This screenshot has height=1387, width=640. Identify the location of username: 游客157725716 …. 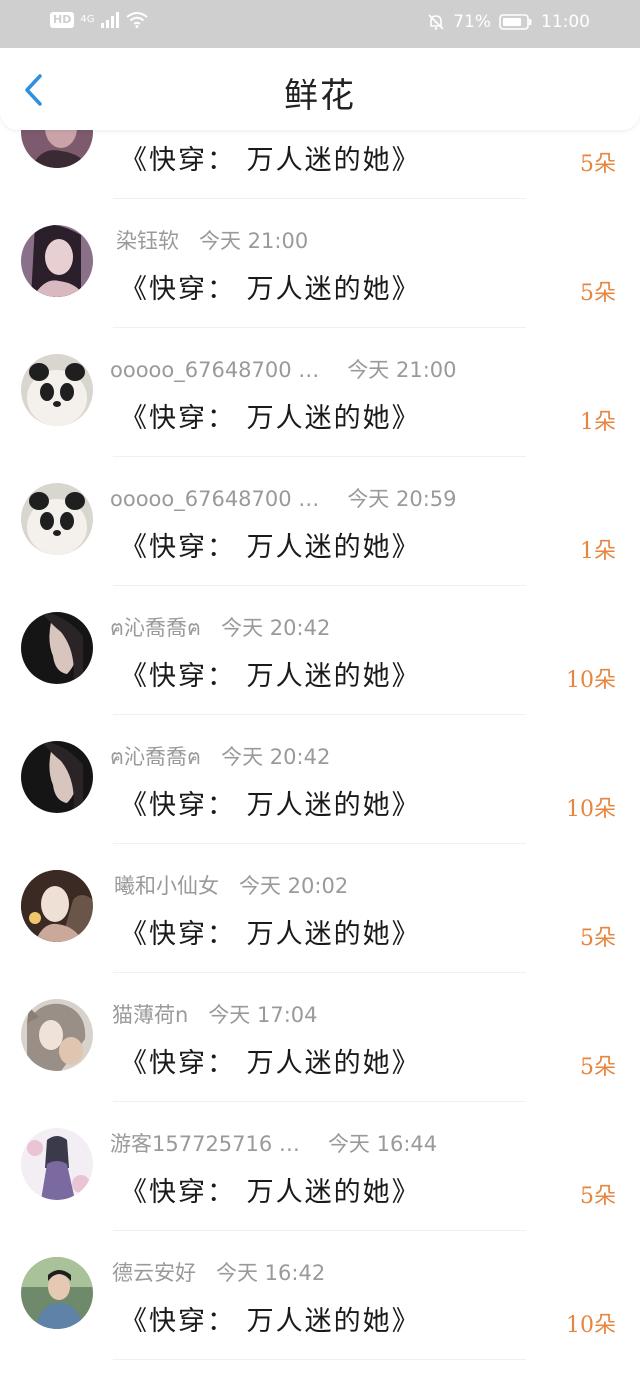
(205, 1144).